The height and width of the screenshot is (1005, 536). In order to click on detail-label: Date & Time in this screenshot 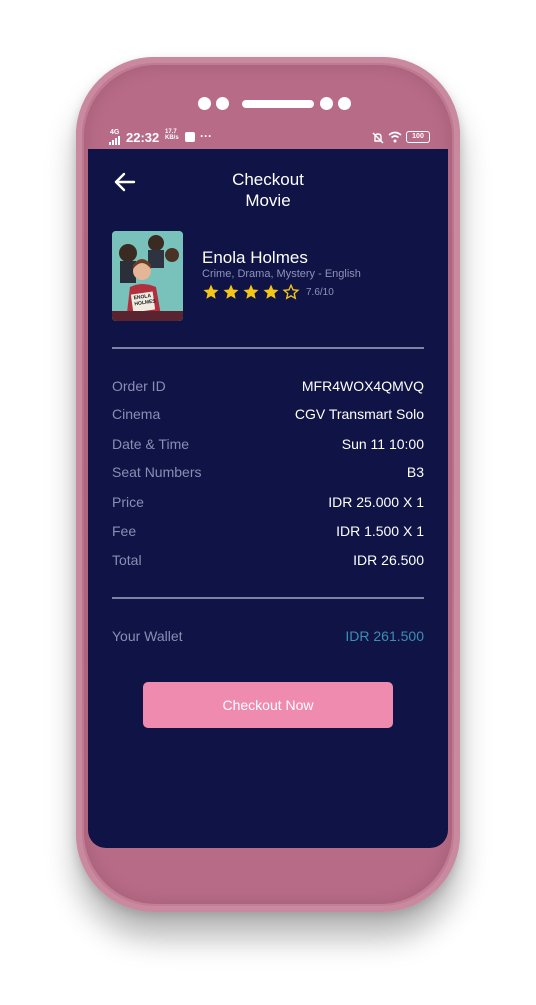, I will do `click(151, 444)`.